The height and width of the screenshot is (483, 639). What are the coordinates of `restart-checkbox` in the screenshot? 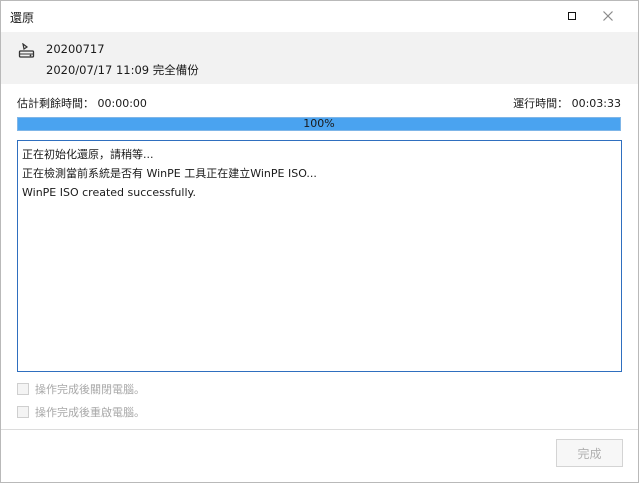 It's located at (23, 412).